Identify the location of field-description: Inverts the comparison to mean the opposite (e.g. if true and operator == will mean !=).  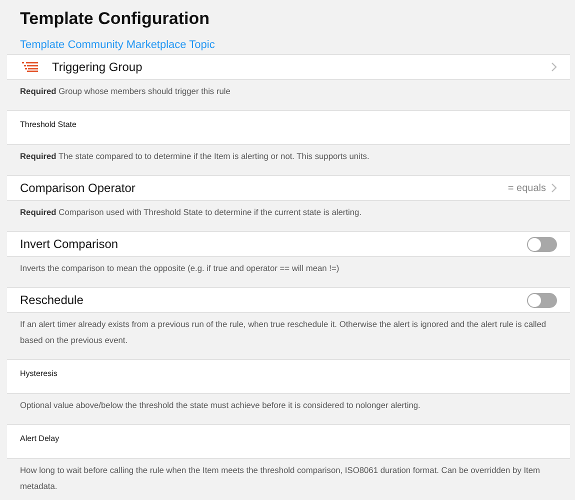
(180, 268).